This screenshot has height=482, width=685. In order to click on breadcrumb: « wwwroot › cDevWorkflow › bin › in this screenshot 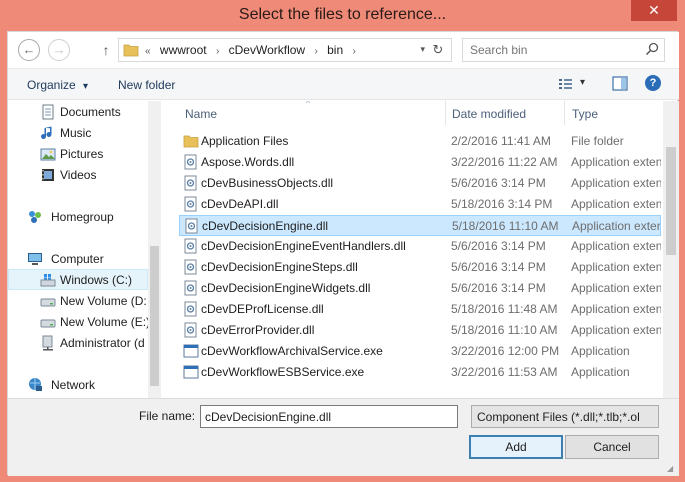, I will do `click(253, 50)`.